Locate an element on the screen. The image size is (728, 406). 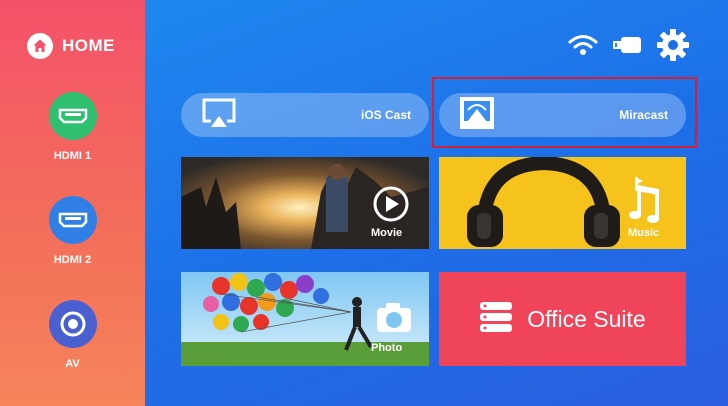
ios-cast-label: iOS Cast is located at coordinates (385, 115).